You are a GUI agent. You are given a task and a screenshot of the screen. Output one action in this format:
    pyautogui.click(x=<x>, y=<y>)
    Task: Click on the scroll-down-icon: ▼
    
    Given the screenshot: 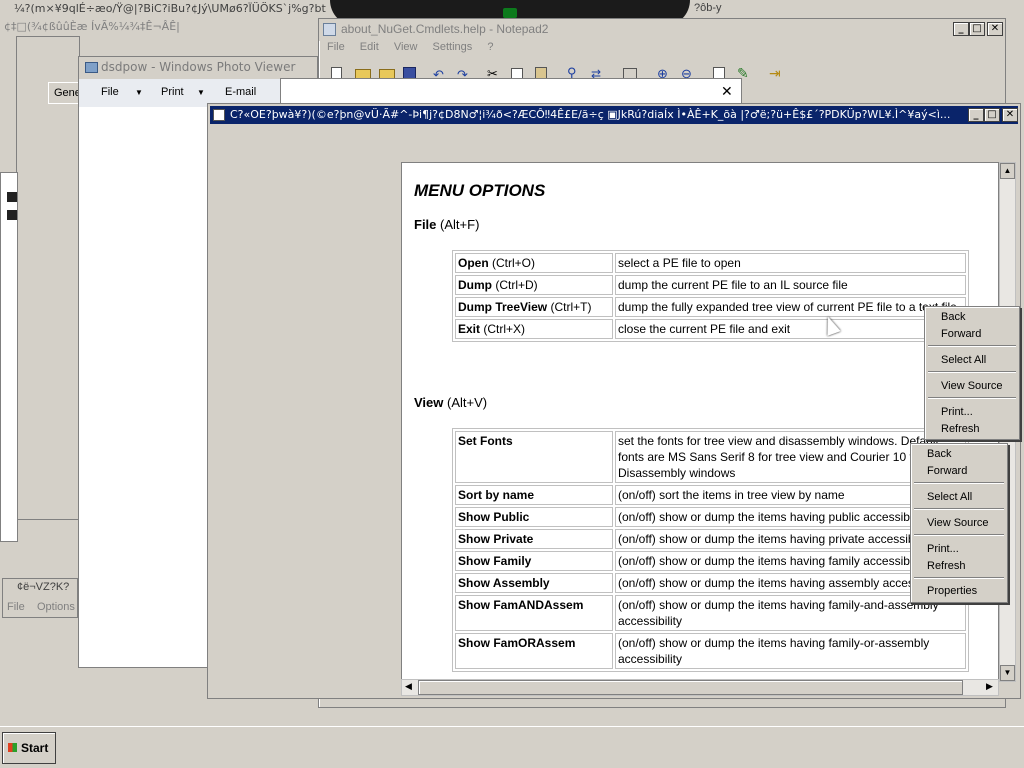 What is the action you would take?
    pyautogui.click(x=1007, y=673)
    